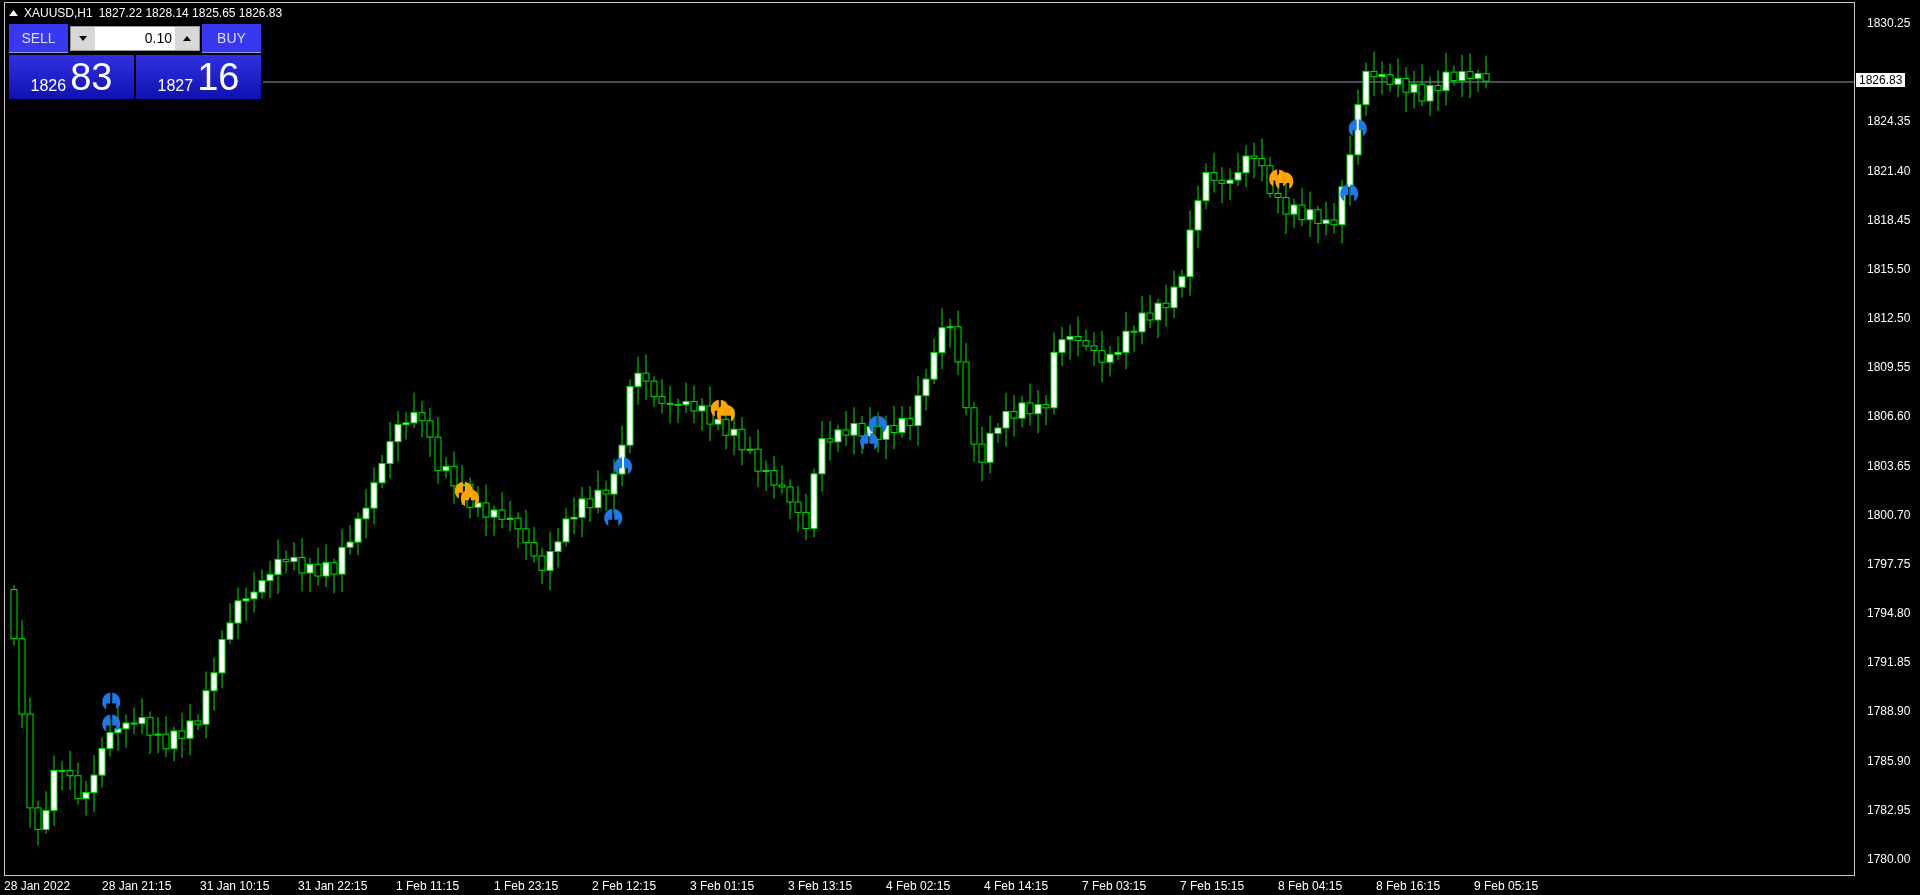  What do you see at coordinates (71, 77) in the screenshot?
I see `bid-price-button: 1826 83` at bounding box center [71, 77].